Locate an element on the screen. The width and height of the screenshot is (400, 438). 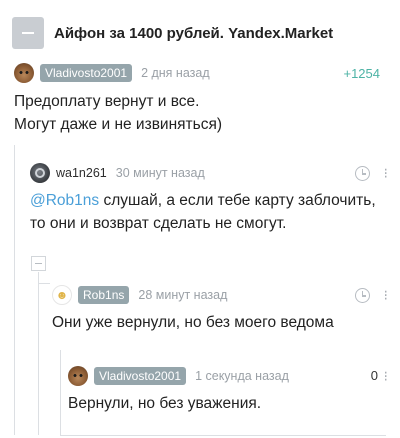
mention-link: @Rob1ns is located at coordinates (64, 200).